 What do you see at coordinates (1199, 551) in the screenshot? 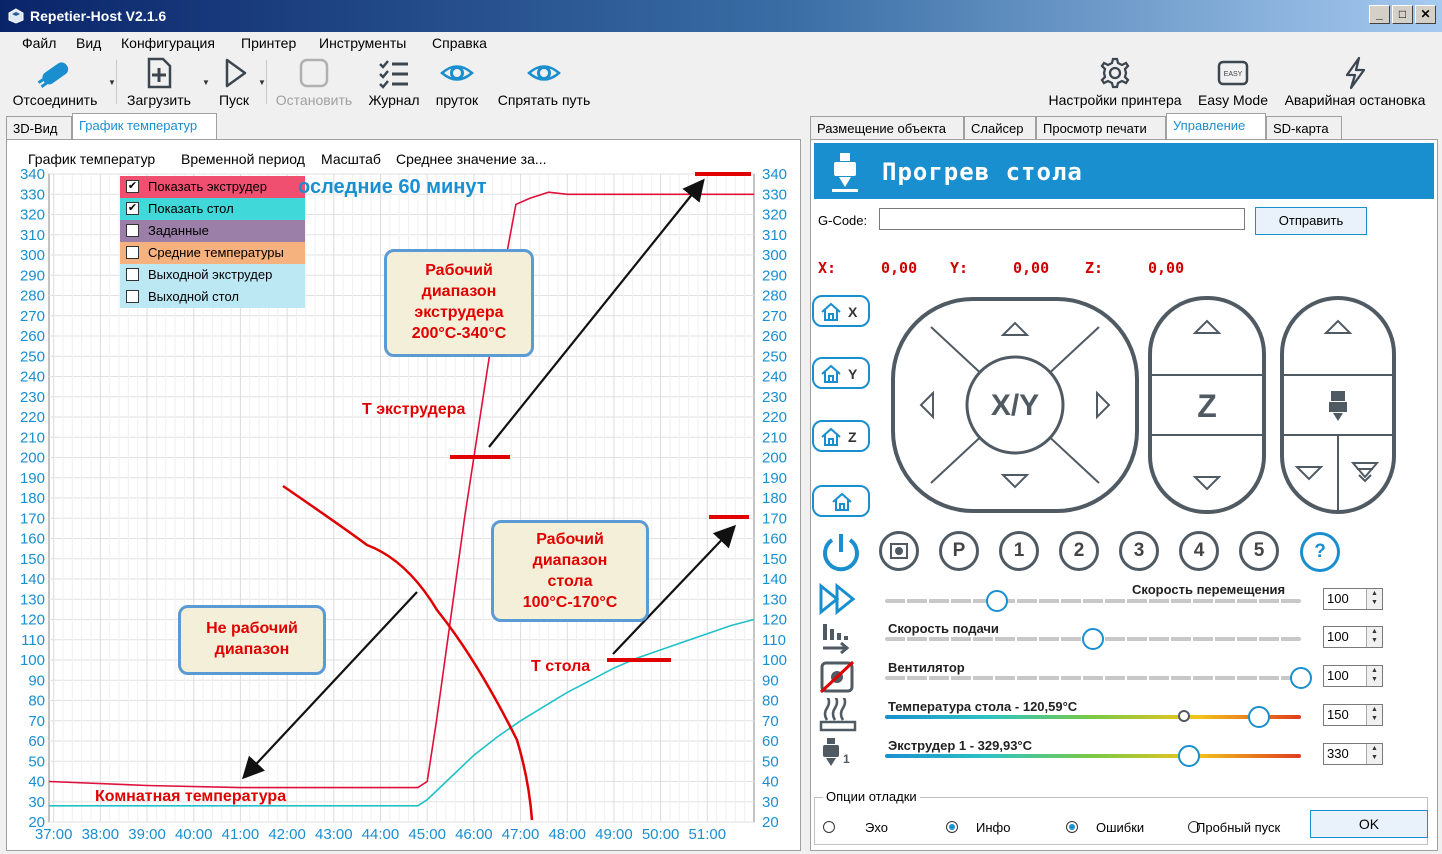
I see `preset-4-button: 4` at bounding box center [1199, 551].